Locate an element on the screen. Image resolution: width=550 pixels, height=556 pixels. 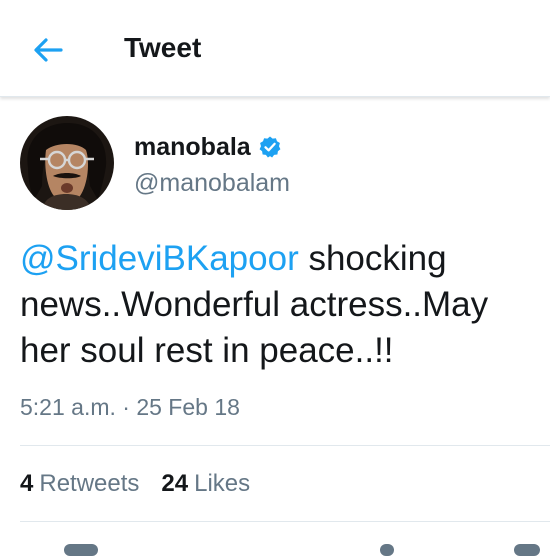
avatar-image is located at coordinates (67, 163).